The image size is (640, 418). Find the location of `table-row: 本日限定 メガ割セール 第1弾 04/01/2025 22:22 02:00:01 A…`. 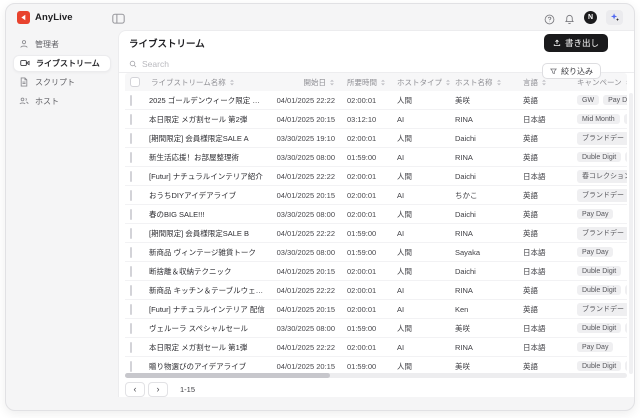

table-row: 本日限定 メガ割セール 第1弾 04/01/2025 22:22 02:00:01 A… is located at coordinates (376, 348).